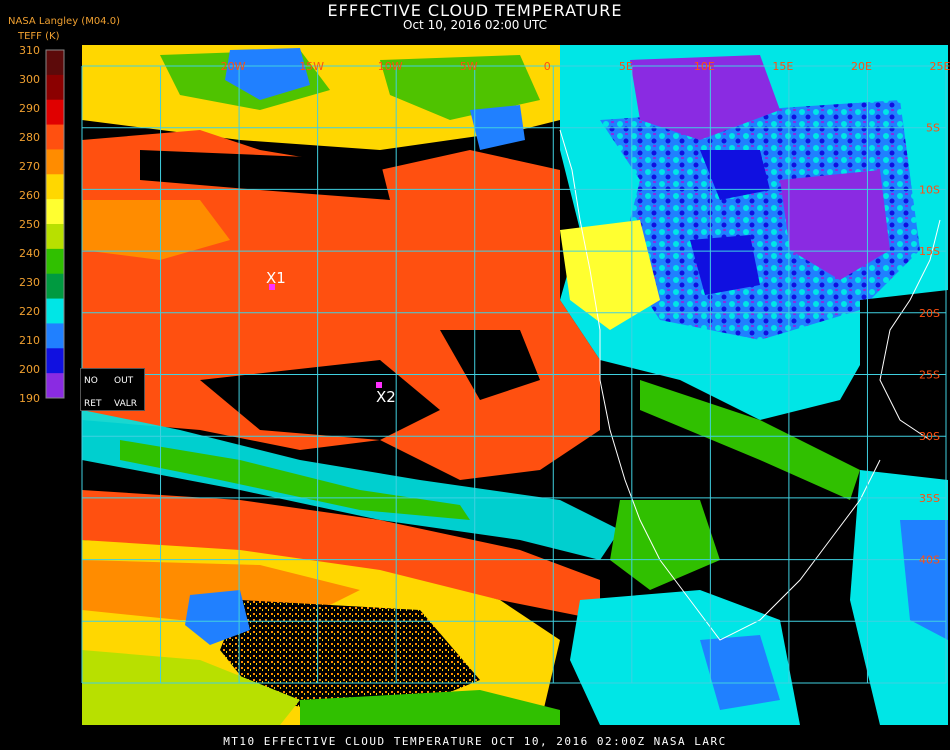 The width and height of the screenshot is (950, 750). Describe the element at coordinates (29, 79) in the screenshot. I see `legend-tick-label: 300` at that location.